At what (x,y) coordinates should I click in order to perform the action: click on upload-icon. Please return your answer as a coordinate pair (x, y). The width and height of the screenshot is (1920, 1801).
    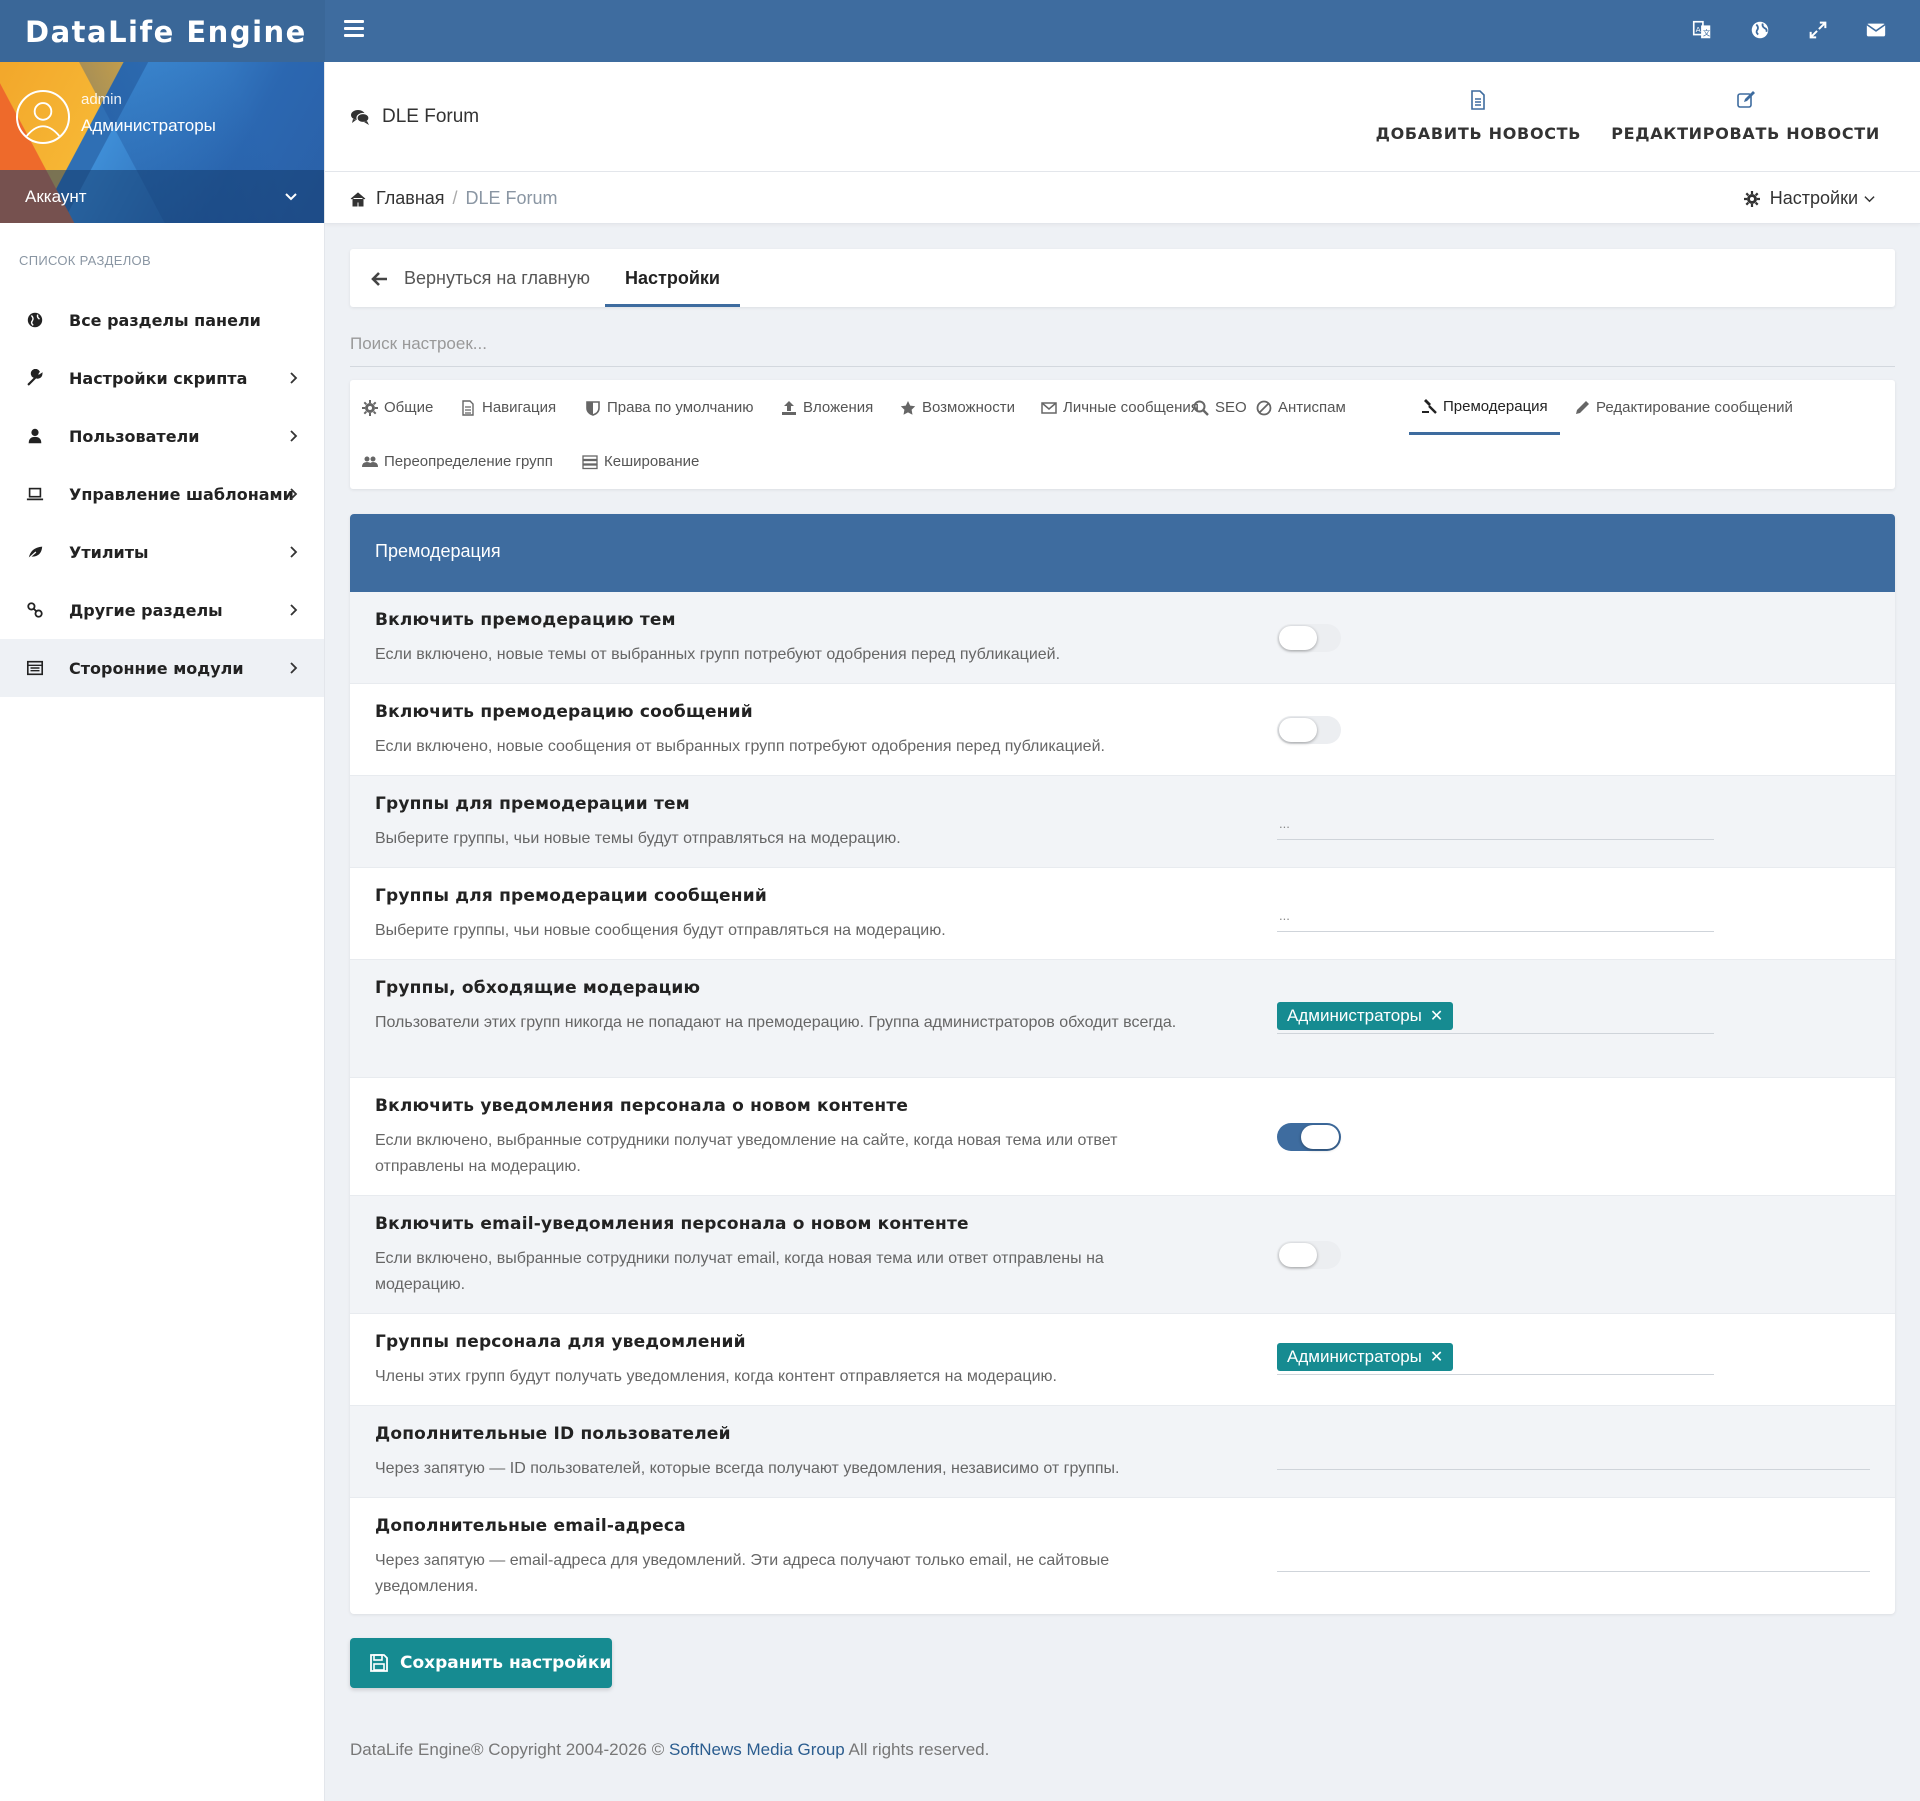
    Looking at the image, I should click on (789, 407).